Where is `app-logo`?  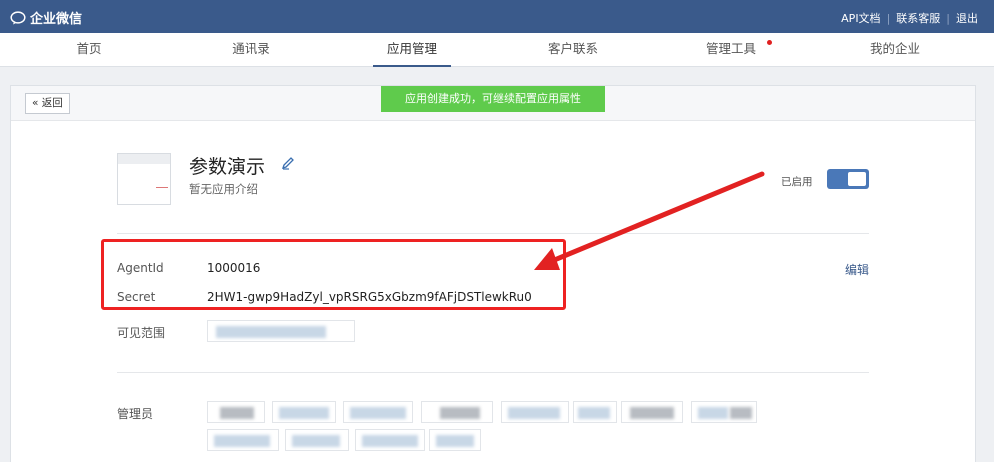
app-logo is located at coordinates (144, 179).